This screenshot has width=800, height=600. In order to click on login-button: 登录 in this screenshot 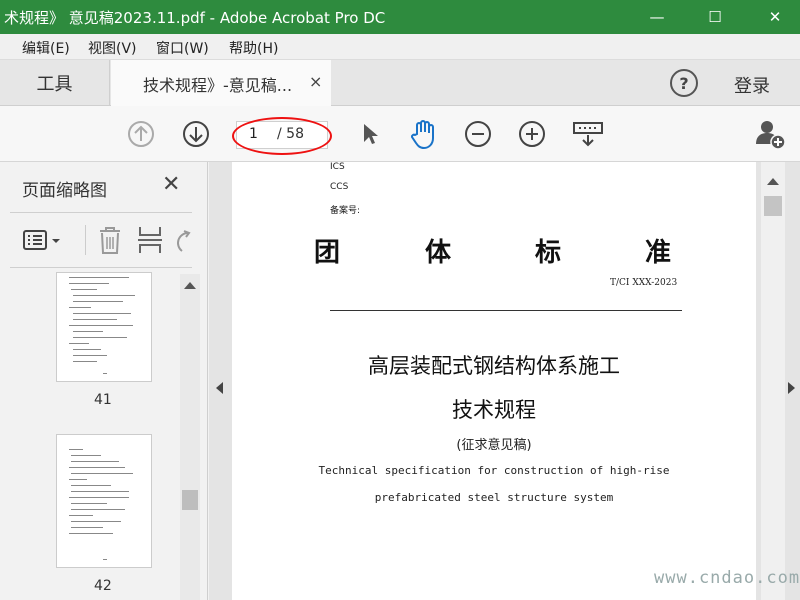, I will do `click(752, 85)`.